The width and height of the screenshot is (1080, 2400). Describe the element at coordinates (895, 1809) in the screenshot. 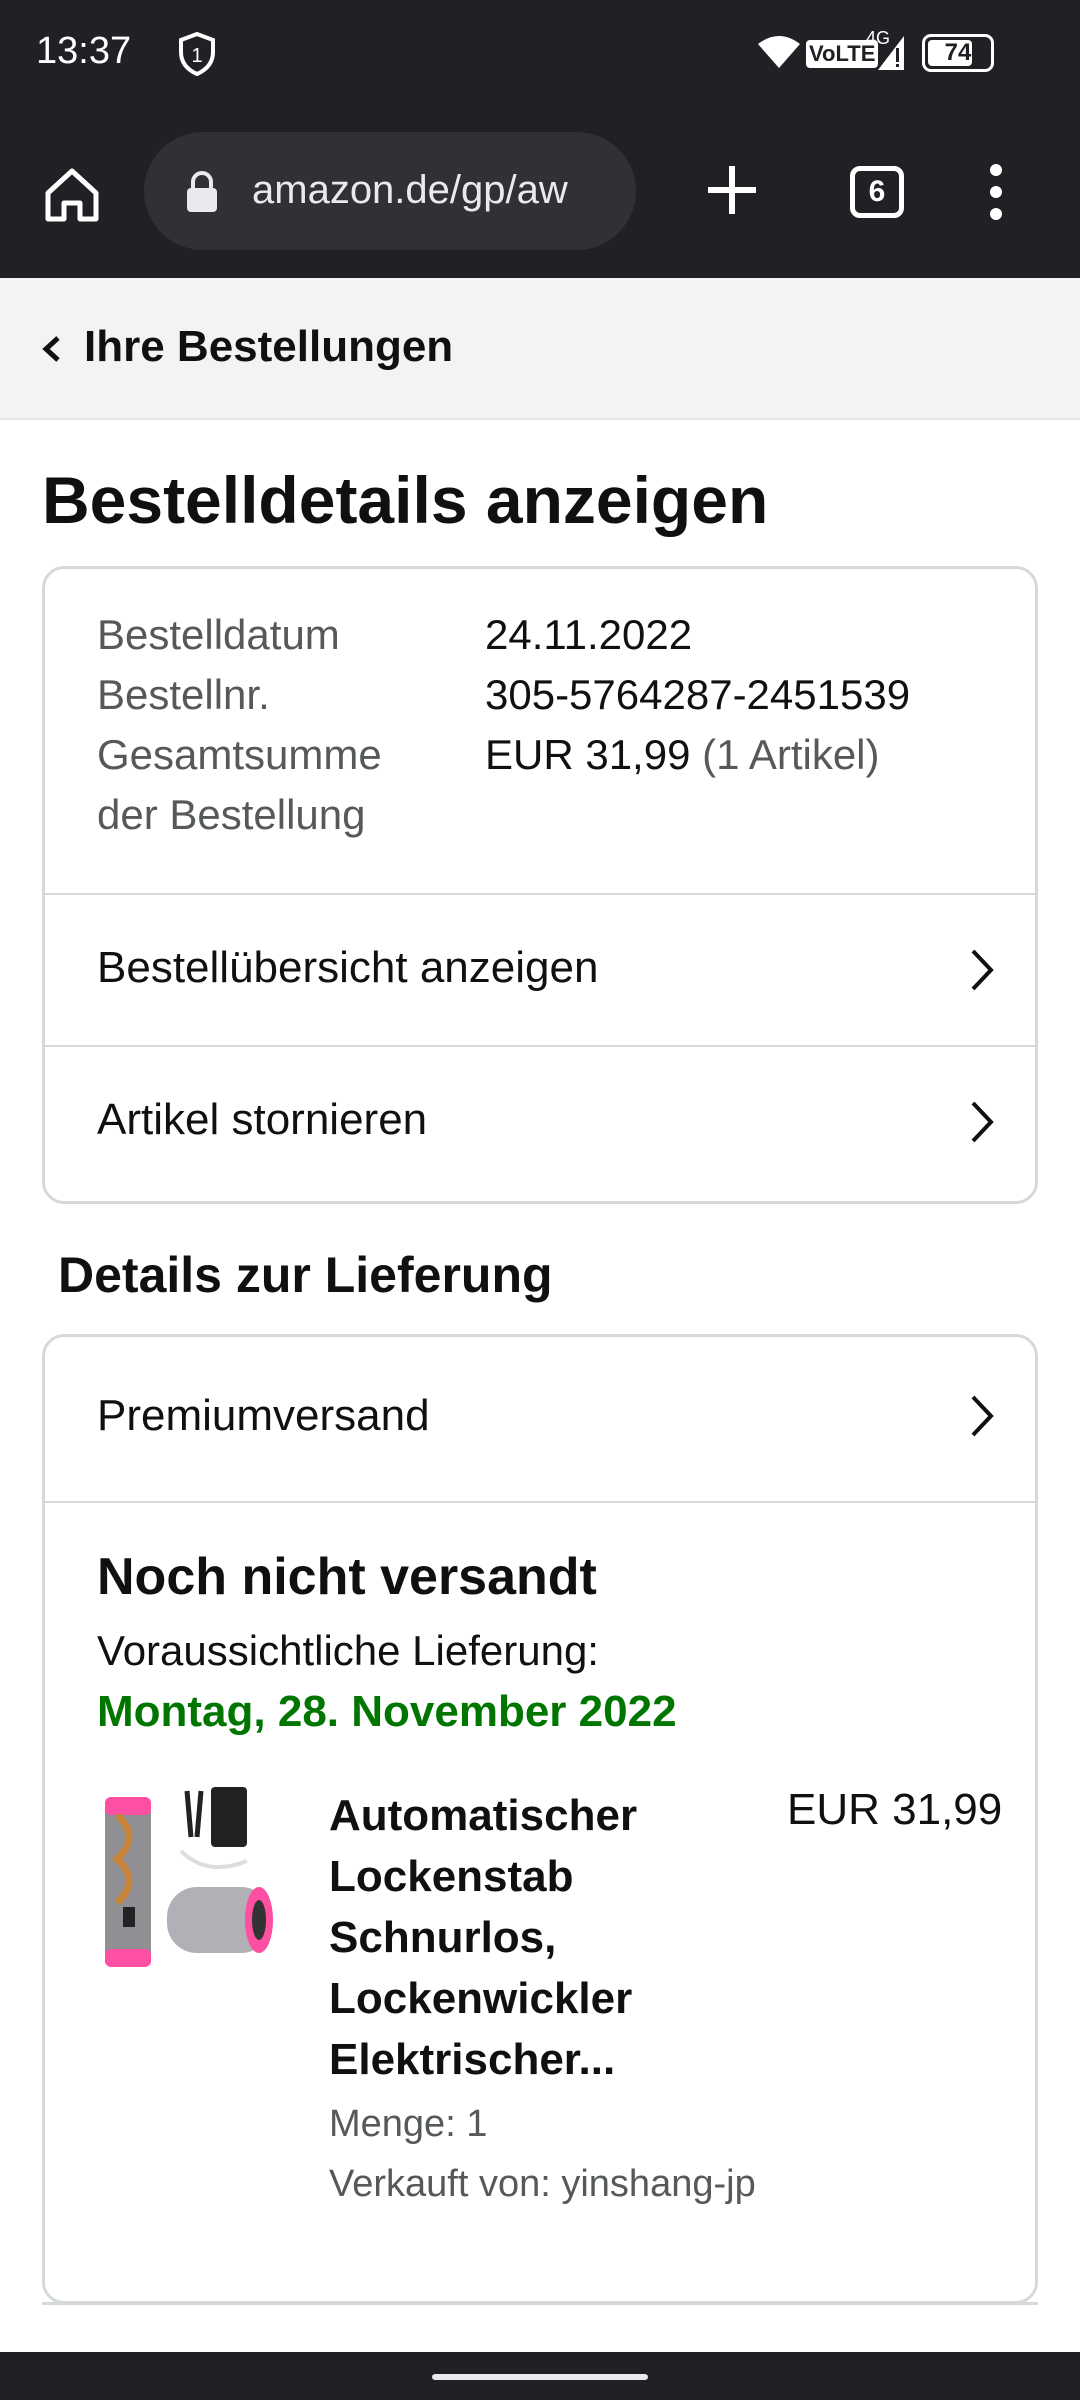

I see `product-price: EUR 31,99` at that location.